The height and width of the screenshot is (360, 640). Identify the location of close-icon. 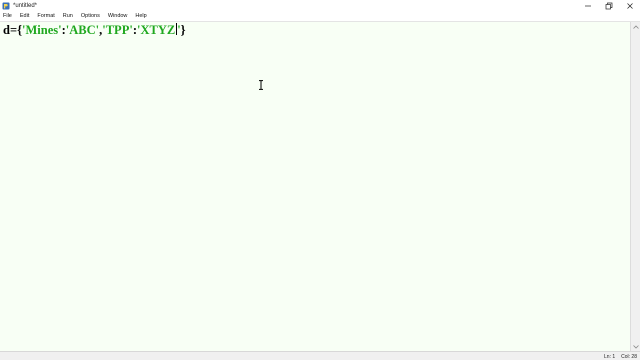
(629, 5).